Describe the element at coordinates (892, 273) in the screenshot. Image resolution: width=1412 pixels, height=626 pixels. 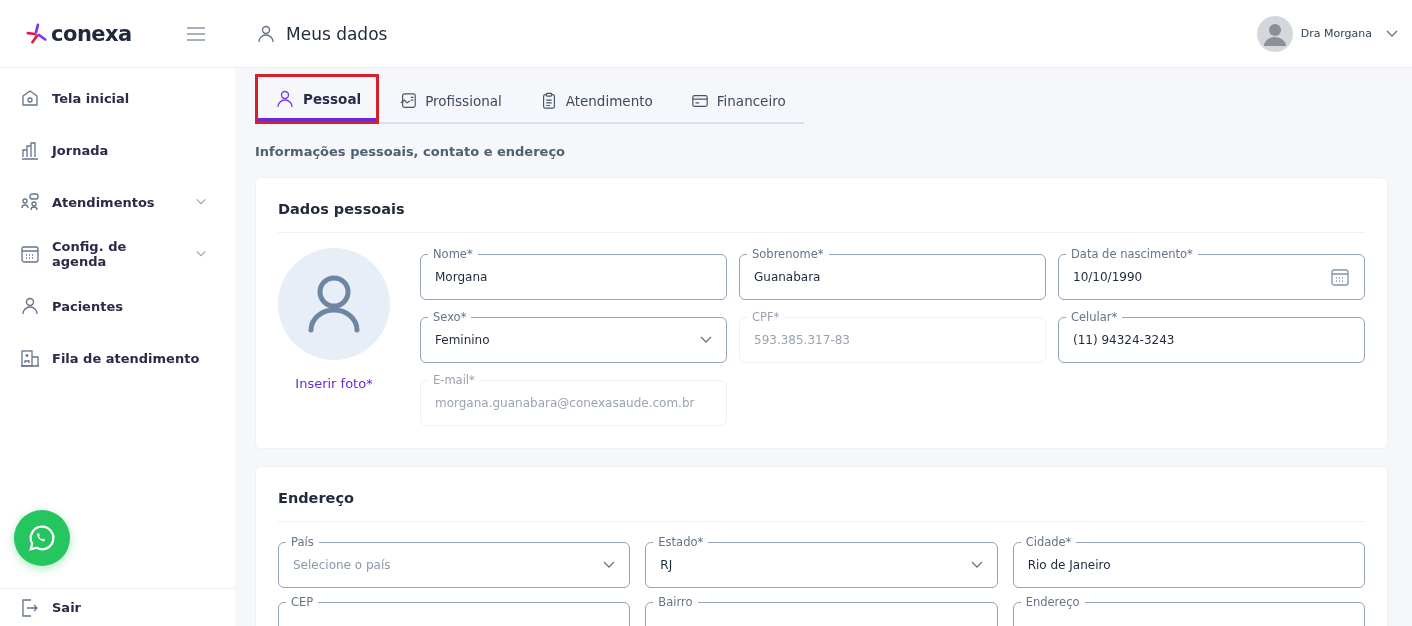
I see `input-field: Sobrenome* Guanabara` at that location.